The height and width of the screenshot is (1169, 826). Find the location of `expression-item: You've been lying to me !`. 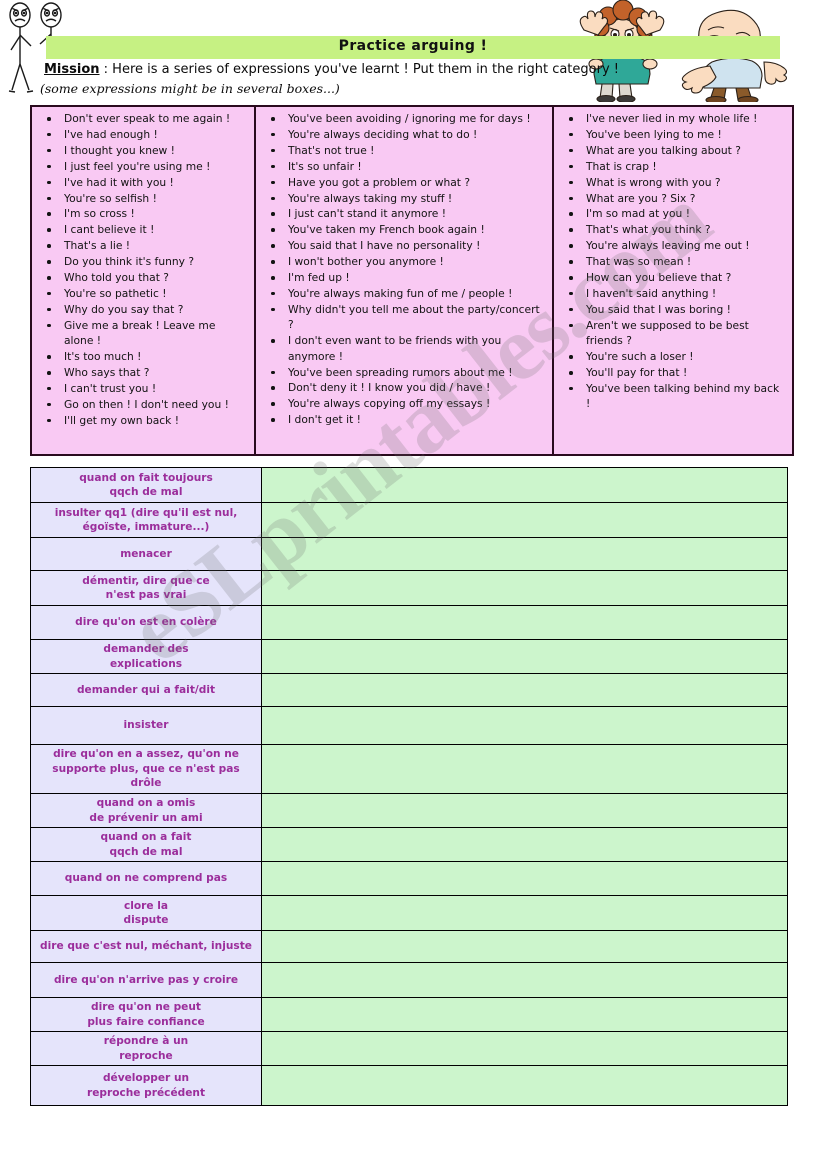

expression-item: You've been lying to me ! is located at coordinates (674, 134).